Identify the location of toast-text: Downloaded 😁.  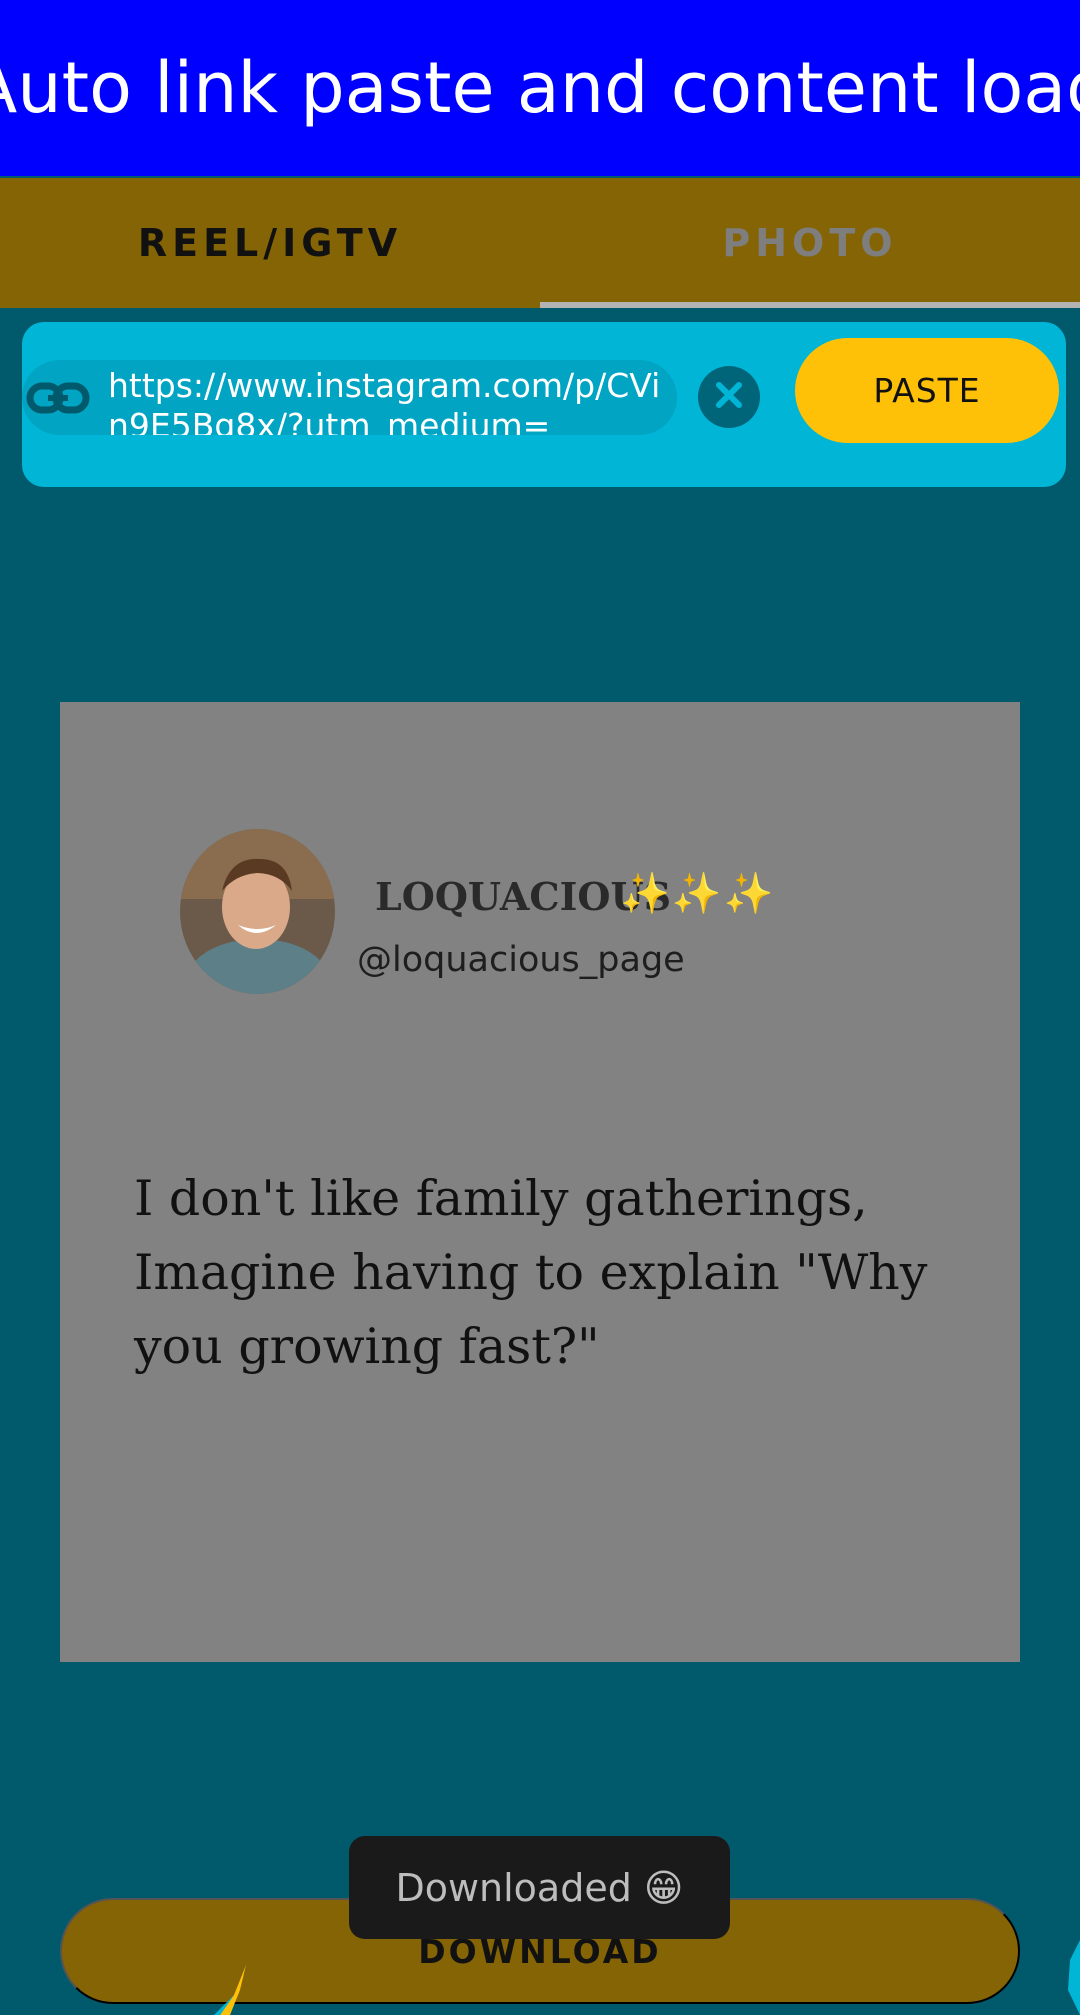
(539, 1887).